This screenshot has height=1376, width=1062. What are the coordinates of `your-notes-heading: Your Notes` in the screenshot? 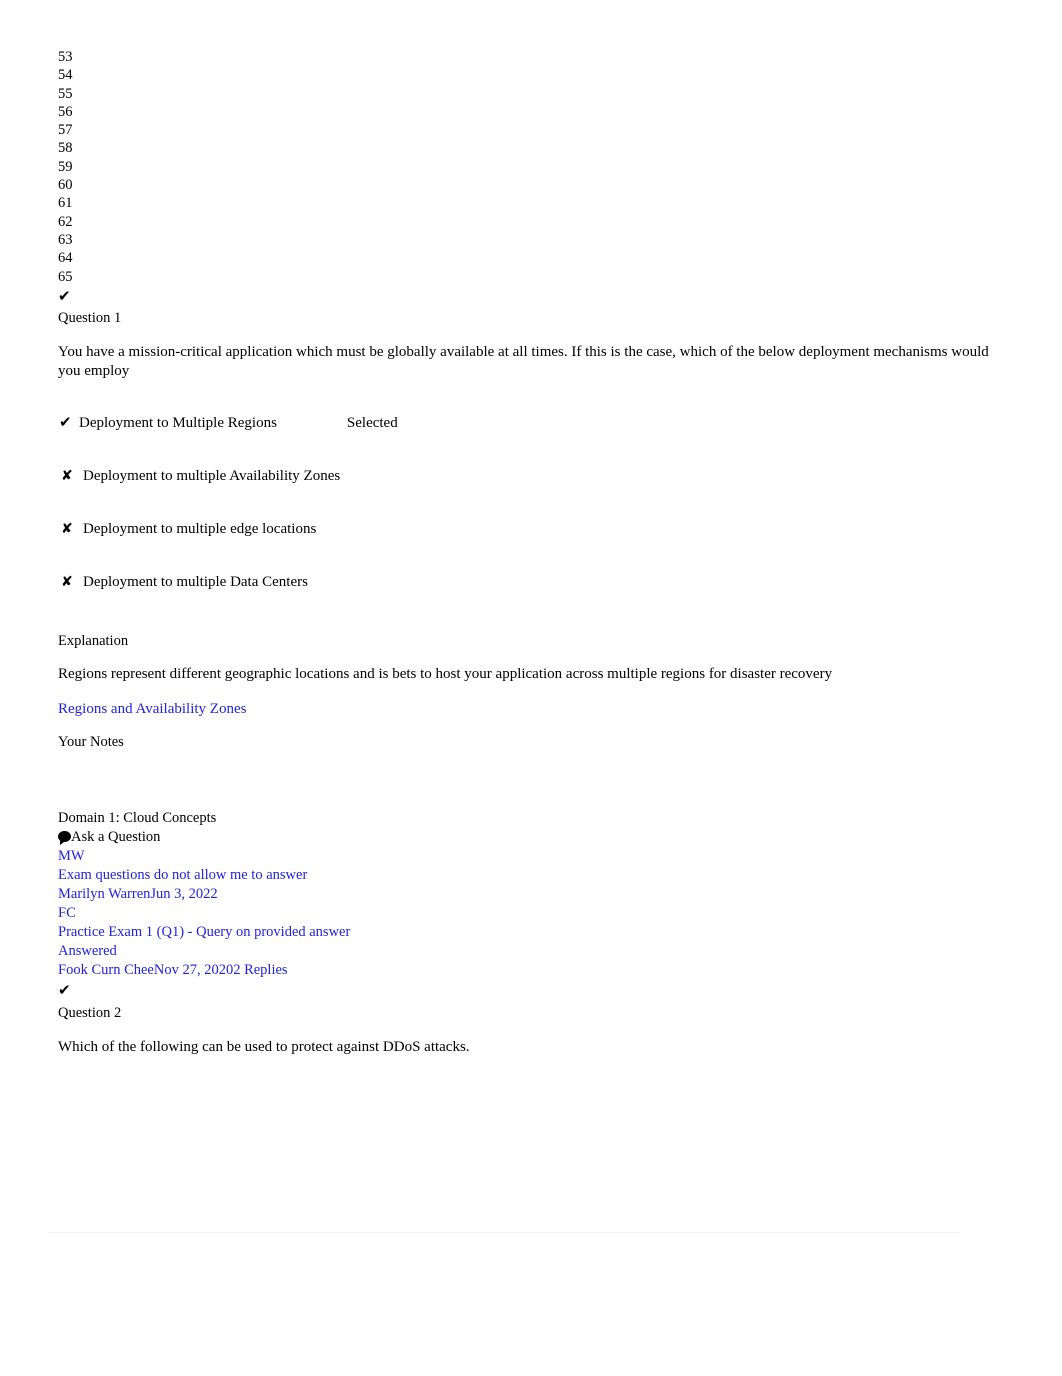 It's located at (91, 741).